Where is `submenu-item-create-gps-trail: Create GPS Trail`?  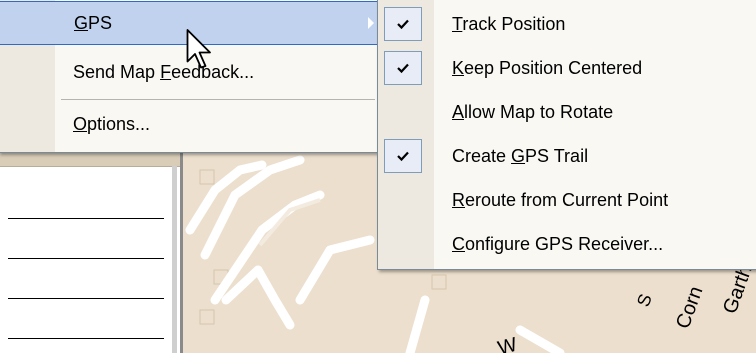
submenu-item-create-gps-trail: Create GPS Trail is located at coordinates (567, 156).